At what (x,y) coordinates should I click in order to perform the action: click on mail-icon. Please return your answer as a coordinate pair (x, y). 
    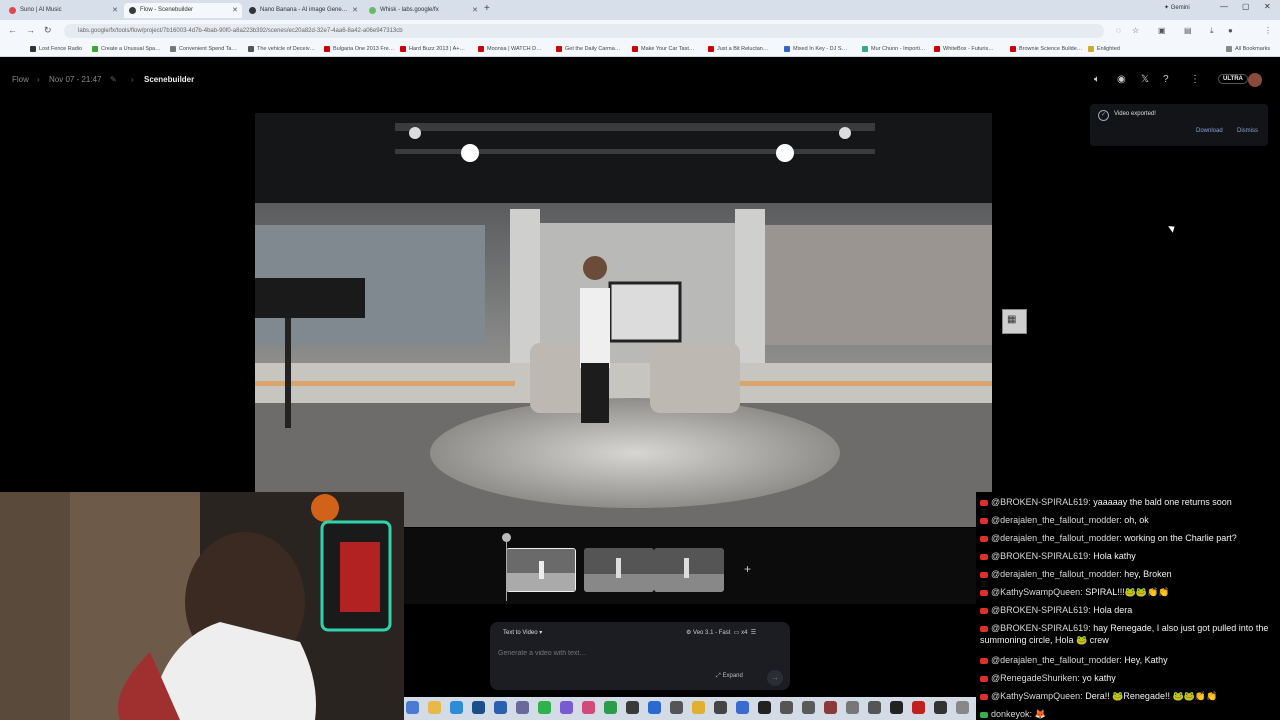
    Looking at the image, I should click on (500, 707).